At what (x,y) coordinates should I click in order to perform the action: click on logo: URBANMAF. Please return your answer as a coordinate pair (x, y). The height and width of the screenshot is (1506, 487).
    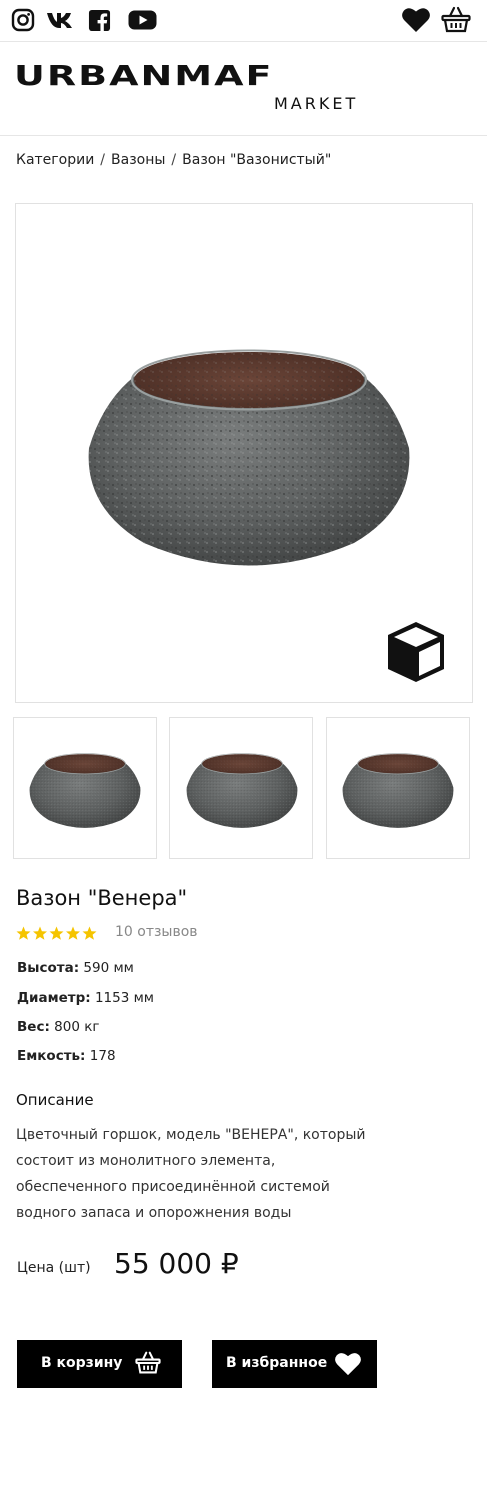
    Looking at the image, I should click on (143, 75).